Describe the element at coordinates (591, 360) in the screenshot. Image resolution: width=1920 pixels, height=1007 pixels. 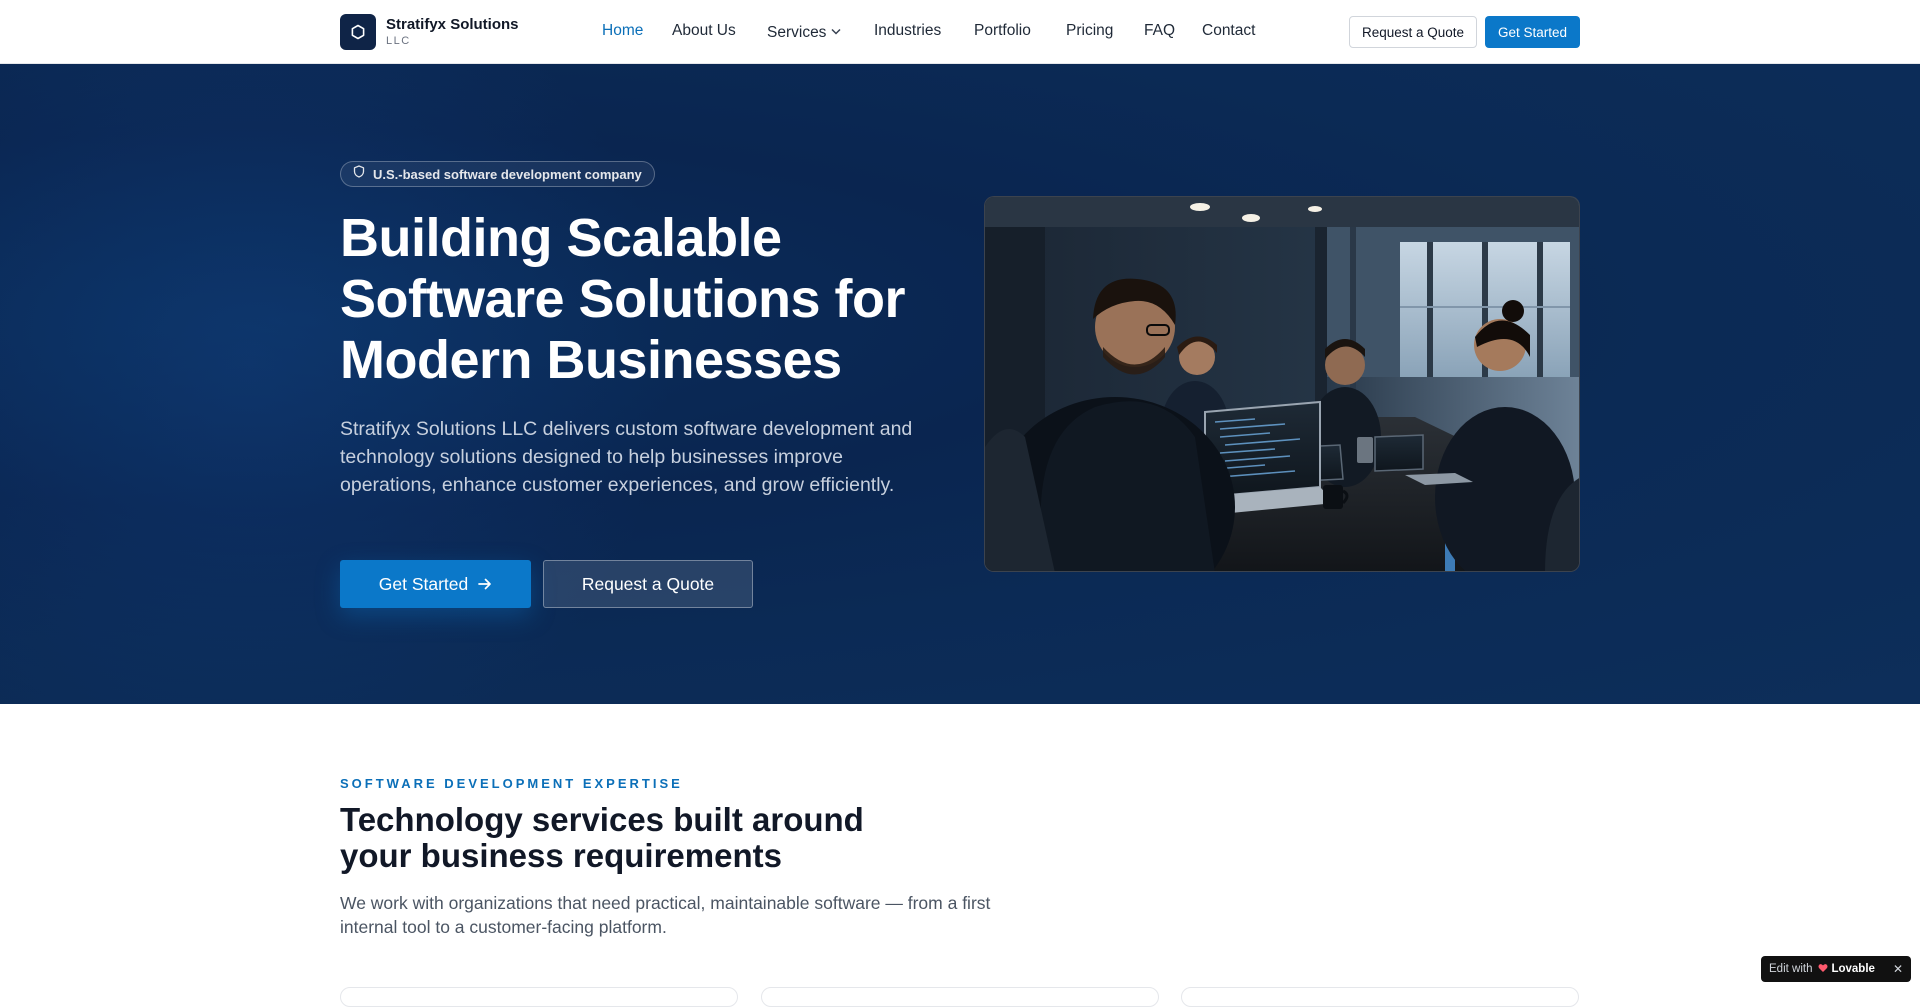
I see `hero-title-line: Modern Businesses` at that location.